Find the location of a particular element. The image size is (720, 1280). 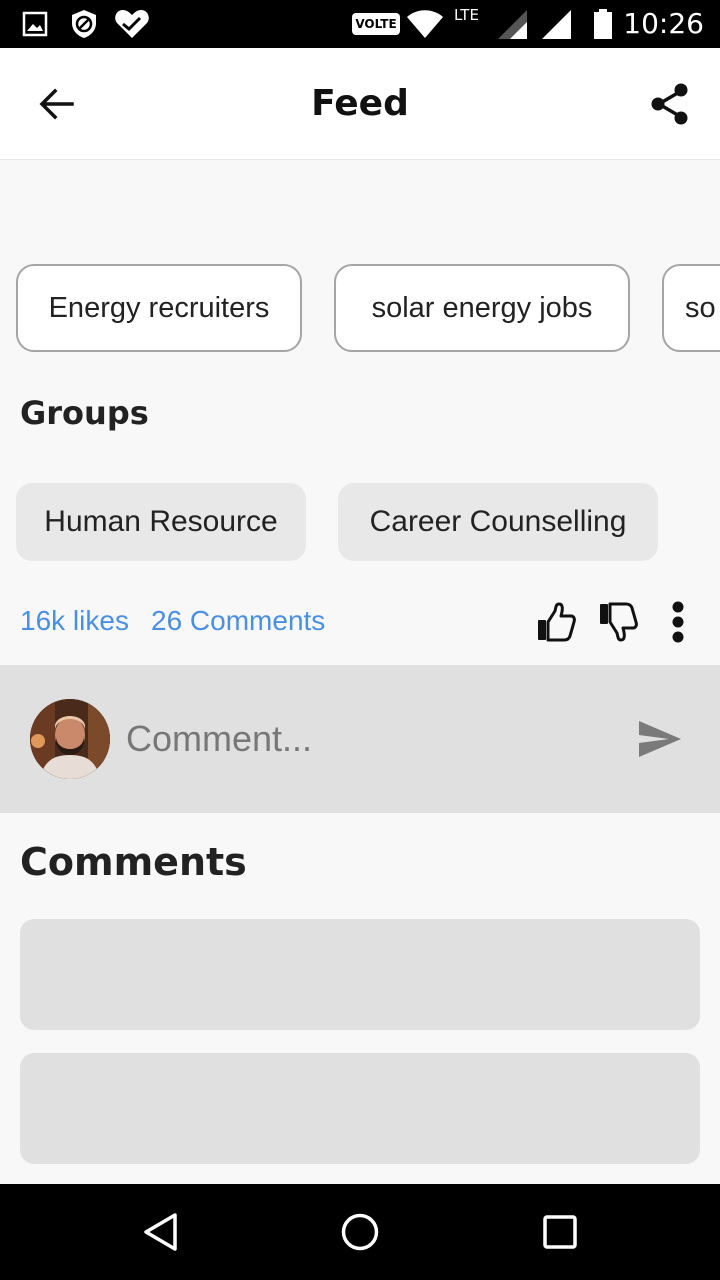

status-bar: VOLTE LTE 10:26 is located at coordinates (360, 24).